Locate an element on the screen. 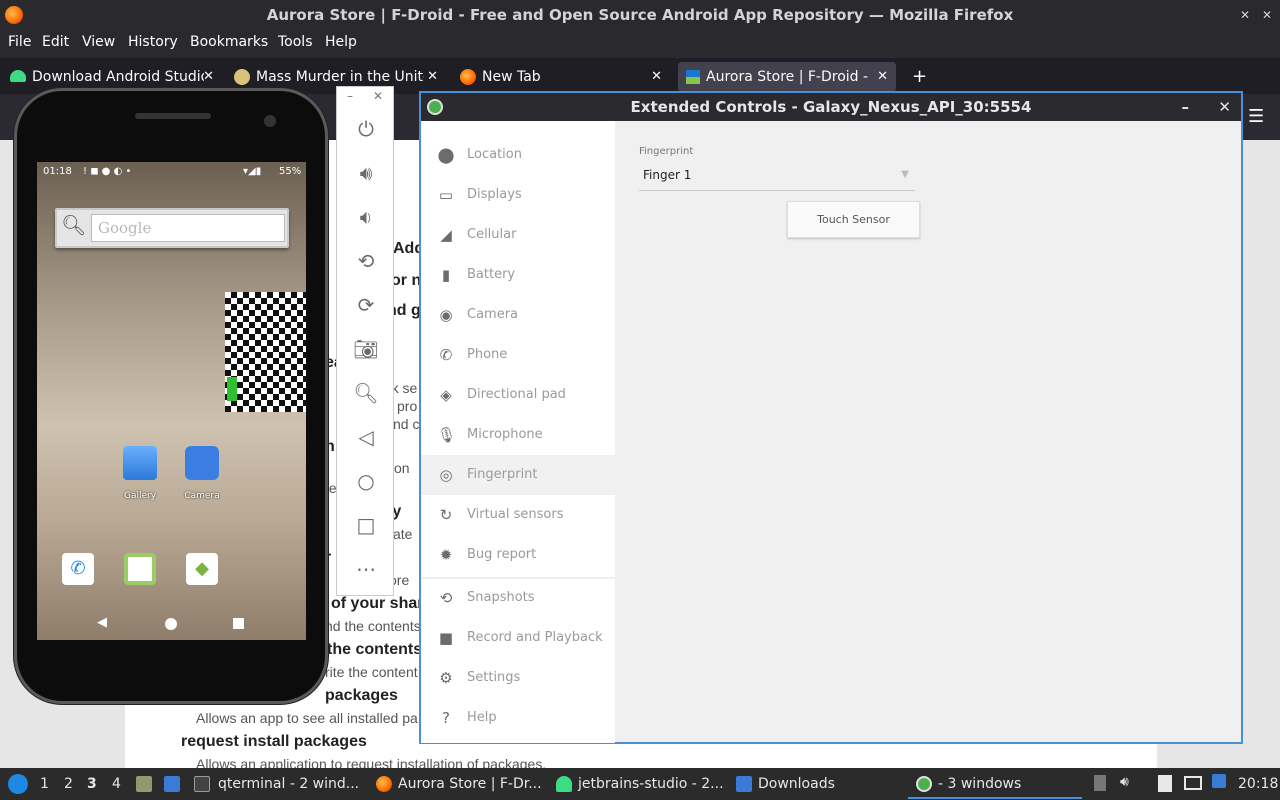 The height and width of the screenshot is (800, 1280). help-icon: ? is located at coordinates (446, 718).